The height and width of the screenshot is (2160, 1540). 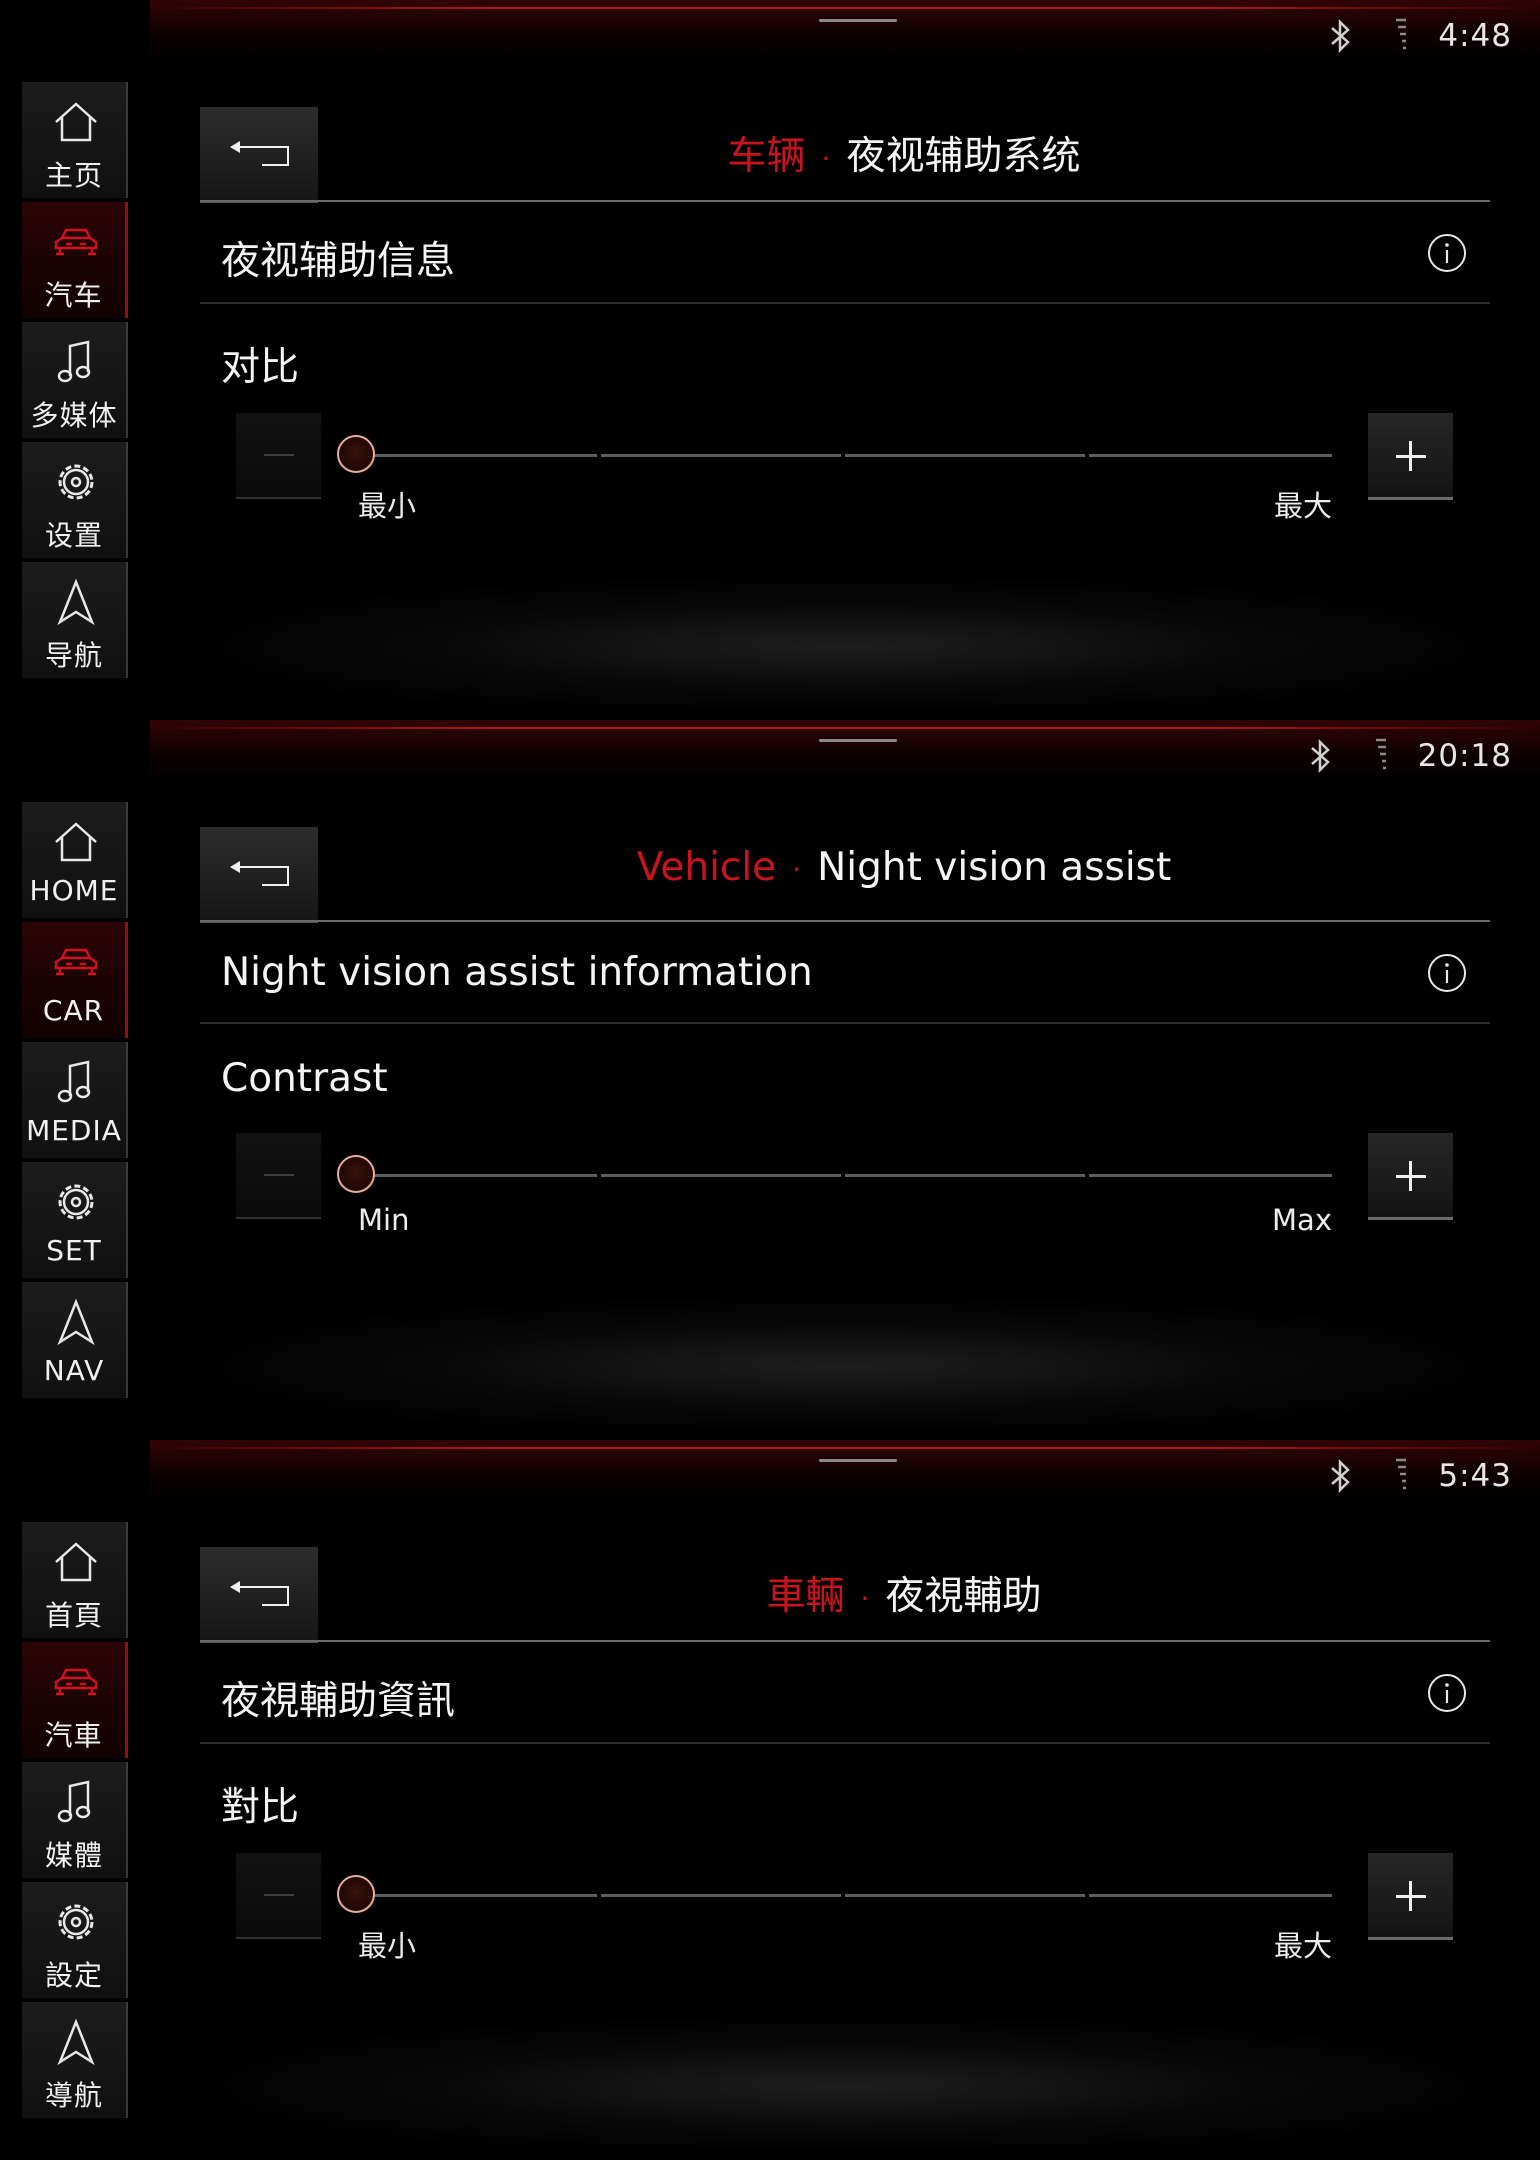 What do you see at coordinates (73, 295) in the screenshot?
I see `sidebar-item-label: 汽车` at bounding box center [73, 295].